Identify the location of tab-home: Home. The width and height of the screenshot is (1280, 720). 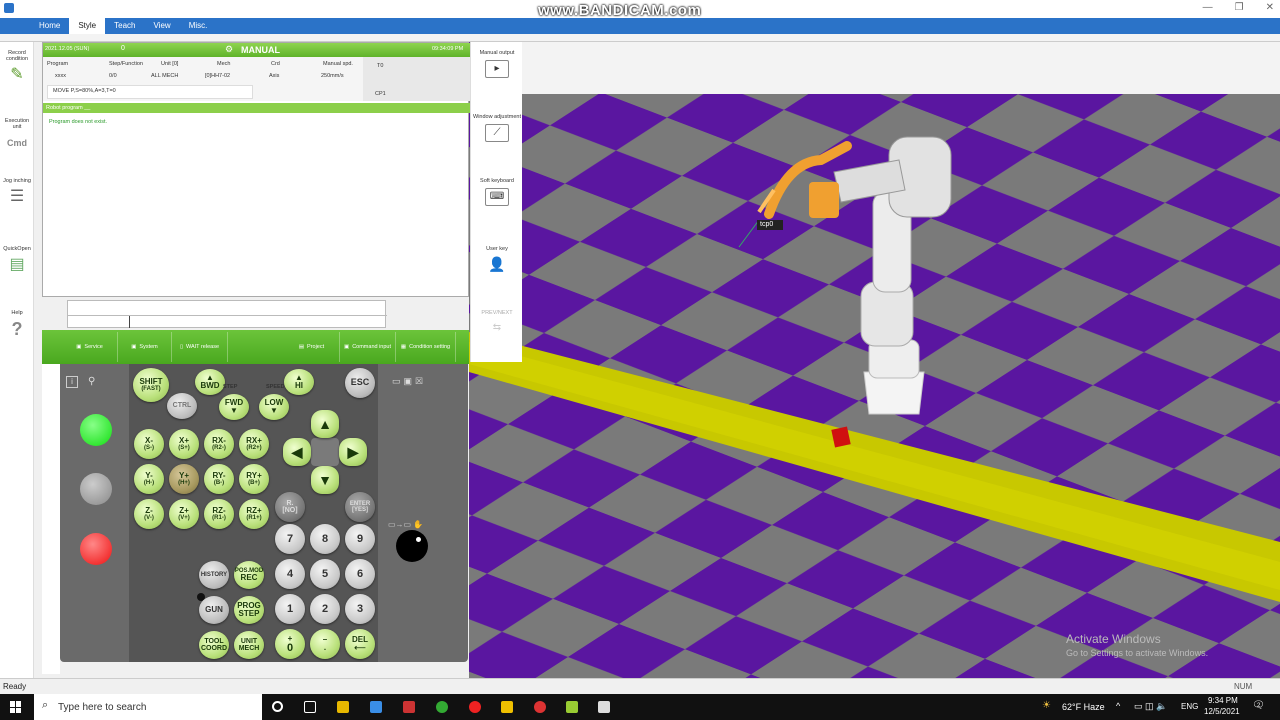
(49, 26).